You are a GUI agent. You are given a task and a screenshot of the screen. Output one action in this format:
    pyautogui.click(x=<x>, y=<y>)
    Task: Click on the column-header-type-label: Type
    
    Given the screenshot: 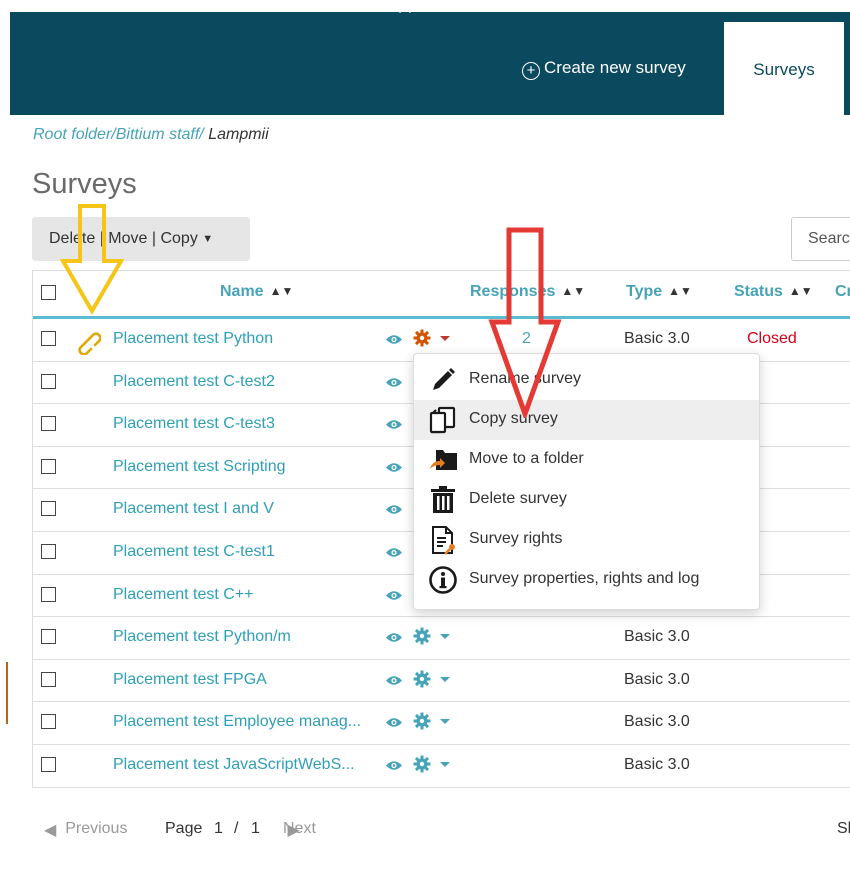 What is the action you would take?
    pyautogui.click(x=644, y=291)
    